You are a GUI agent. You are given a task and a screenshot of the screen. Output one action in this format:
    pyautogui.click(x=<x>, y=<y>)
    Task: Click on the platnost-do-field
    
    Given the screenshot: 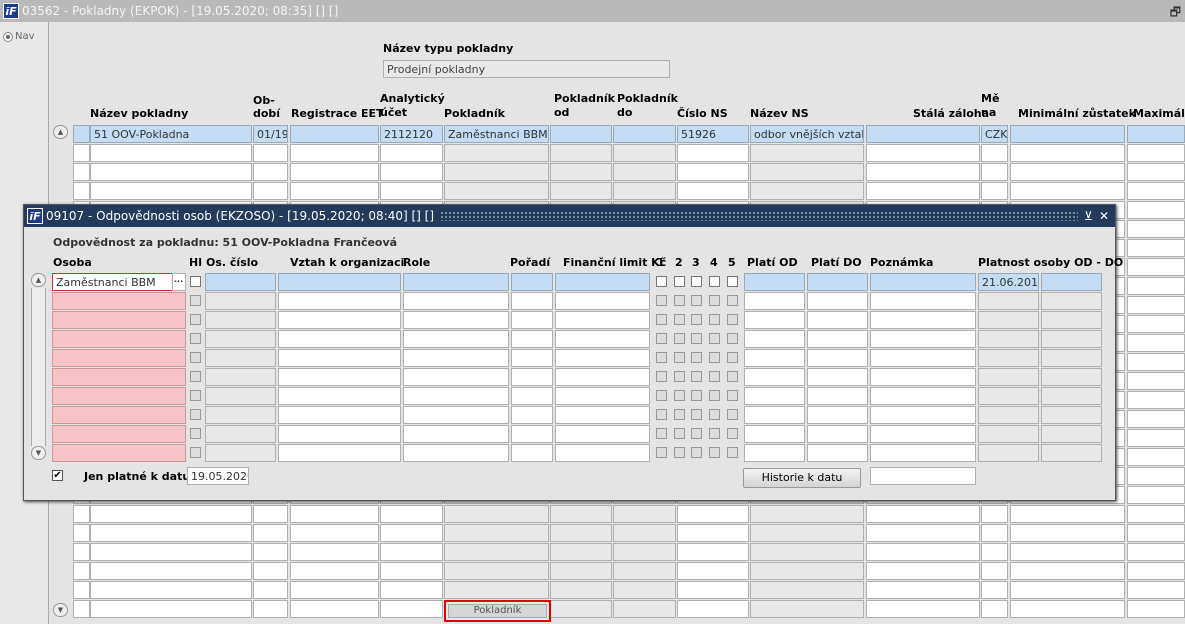 What is the action you would take?
    pyautogui.click(x=1071, y=282)
    